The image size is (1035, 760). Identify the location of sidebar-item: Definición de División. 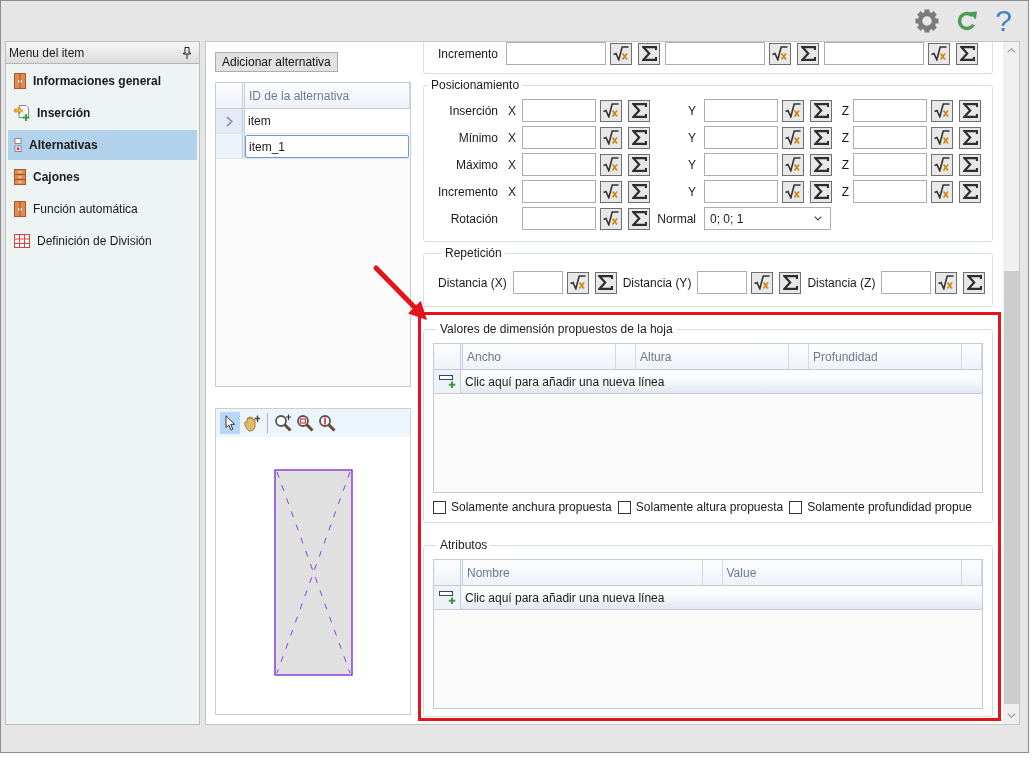
(102, 241).